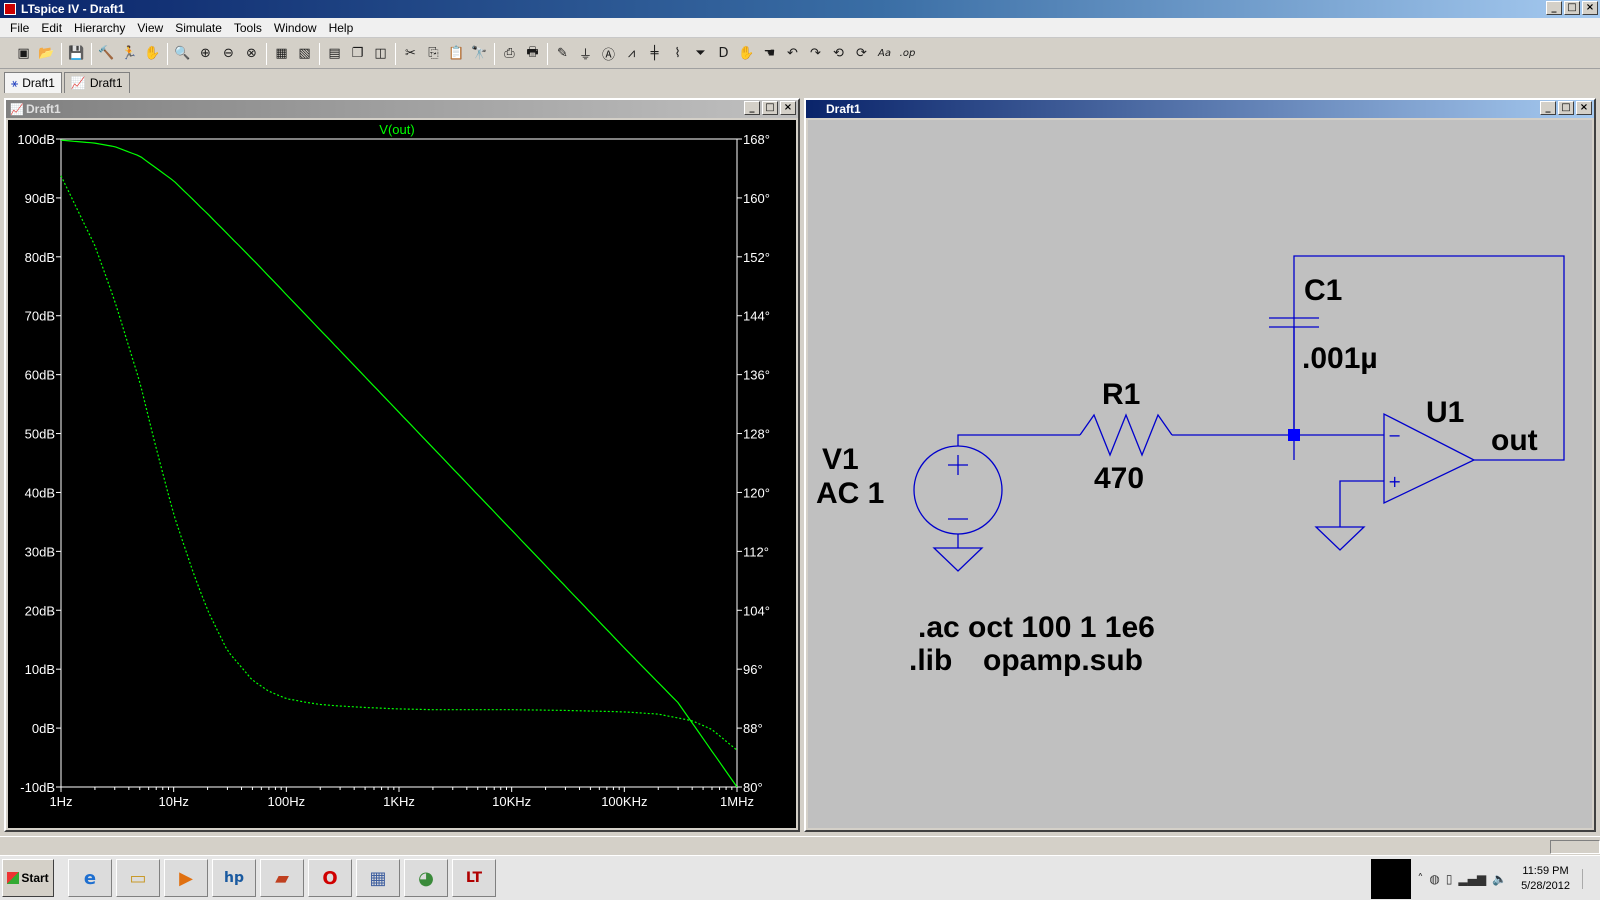 The height and width of the screenshot is (900, 1600). I want to click on ground-icon: ⏚, so click(585, 54).